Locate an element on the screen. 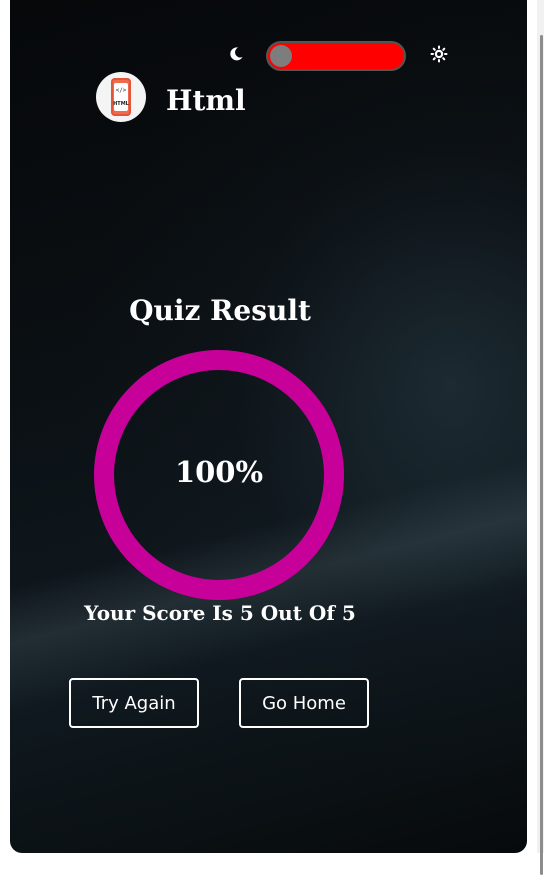 The height and width of the screenshot is (883, 544). result-title: Quiz Result is located at coordinates (220, 310).